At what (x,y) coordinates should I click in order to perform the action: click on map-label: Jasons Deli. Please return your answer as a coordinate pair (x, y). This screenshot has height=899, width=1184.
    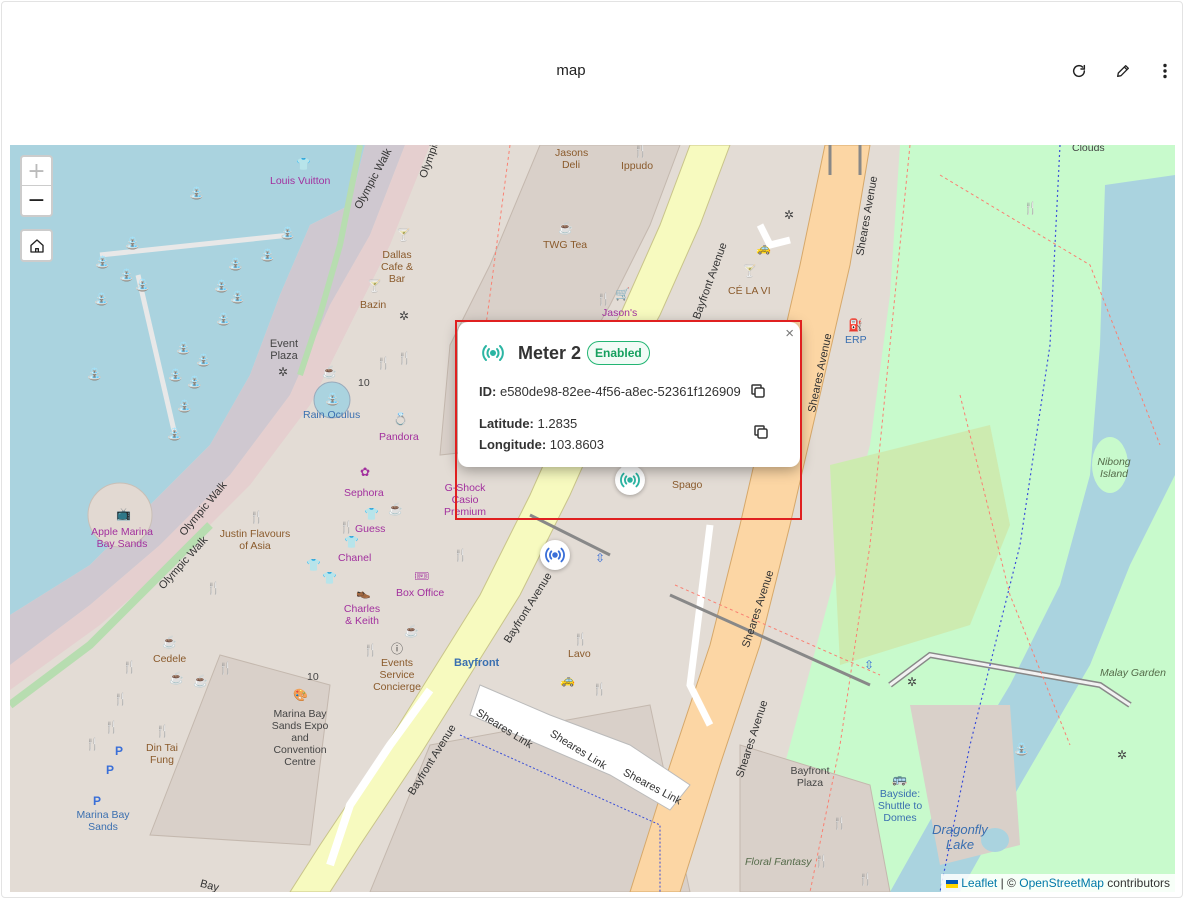
    Looking at the image, I should click on (572, 159).